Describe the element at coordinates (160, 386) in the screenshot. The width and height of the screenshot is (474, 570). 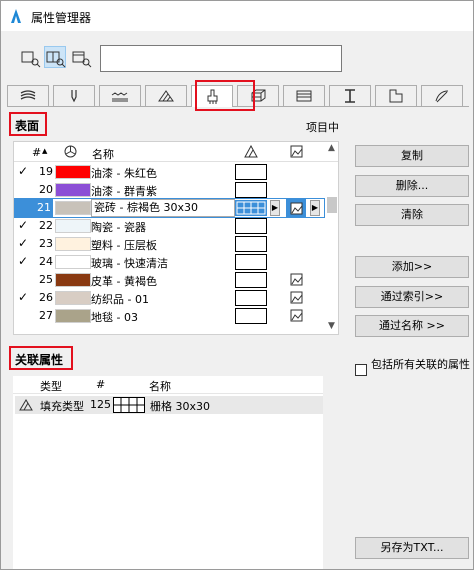
I see `column-related-name: 名称` at that location.